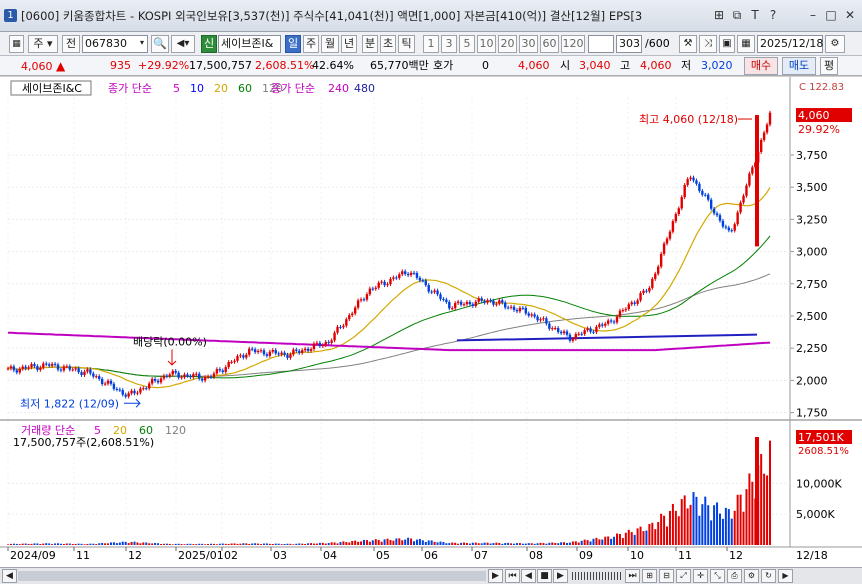 The image size is (862, 584). I want to click on measure-icon: ⤡, so click(717, 576).